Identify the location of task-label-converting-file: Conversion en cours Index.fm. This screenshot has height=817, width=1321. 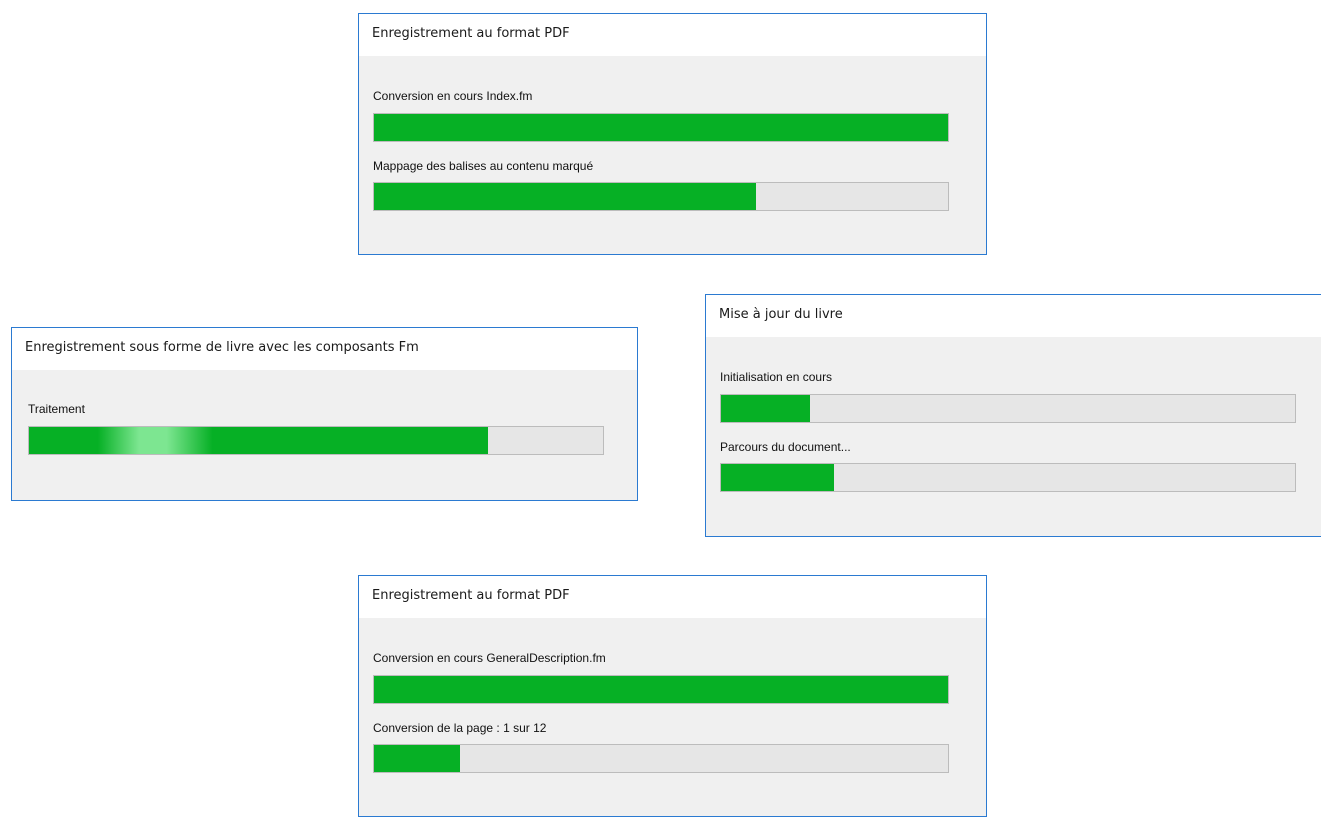
(453, 96).